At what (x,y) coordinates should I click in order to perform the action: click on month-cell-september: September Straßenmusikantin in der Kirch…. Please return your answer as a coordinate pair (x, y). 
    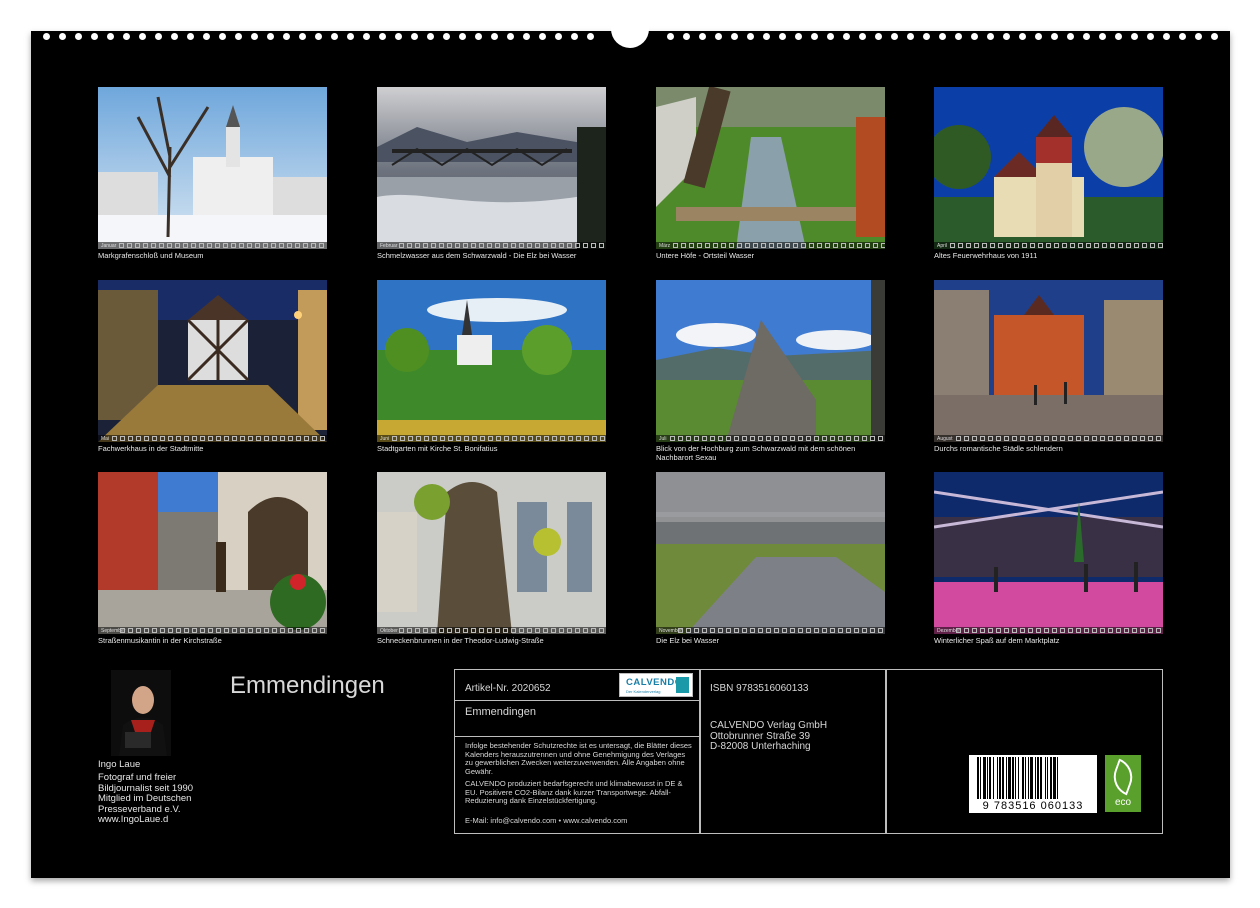
    Looking at the image, I should click on (212, 558).